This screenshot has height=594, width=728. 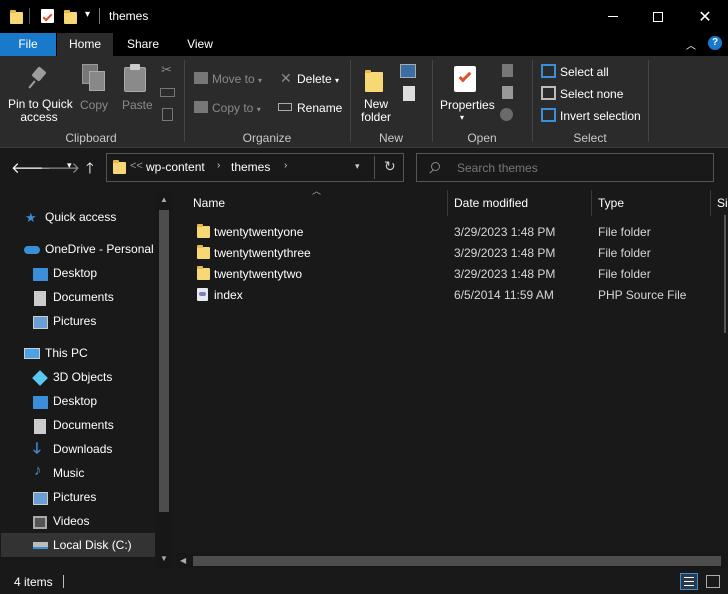 I want to click on organize-group-label: Organize, so click(x=267, y=138).